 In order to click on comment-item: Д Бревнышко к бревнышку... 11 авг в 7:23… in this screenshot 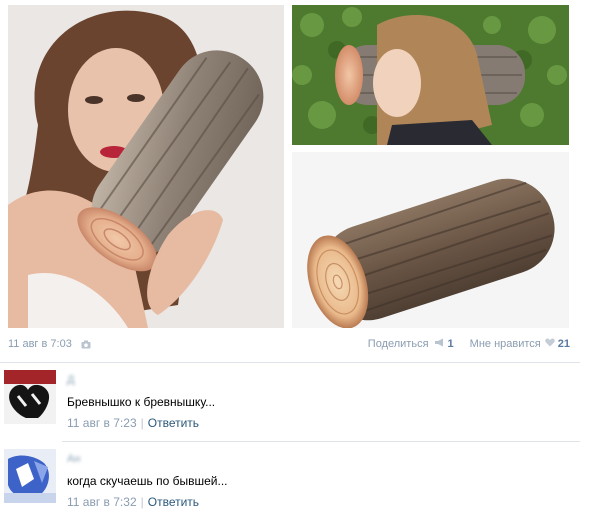, I will do `click(300, 404)`.